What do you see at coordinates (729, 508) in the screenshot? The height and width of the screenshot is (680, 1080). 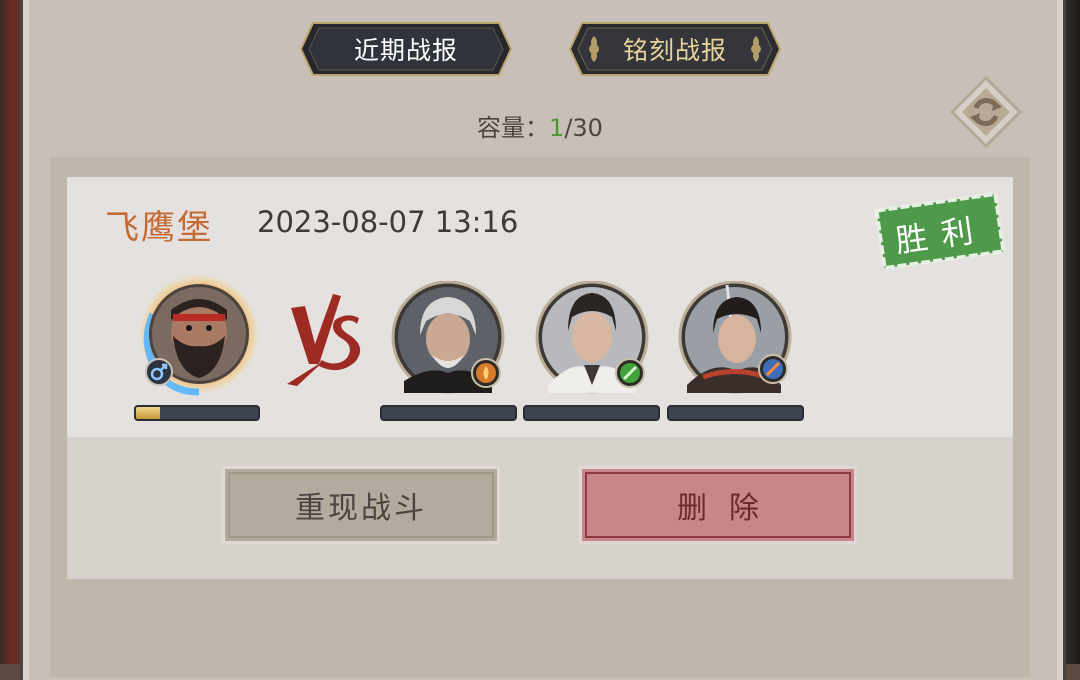 I see `delete-report-label: 删除` at bounding box center [729, 508].